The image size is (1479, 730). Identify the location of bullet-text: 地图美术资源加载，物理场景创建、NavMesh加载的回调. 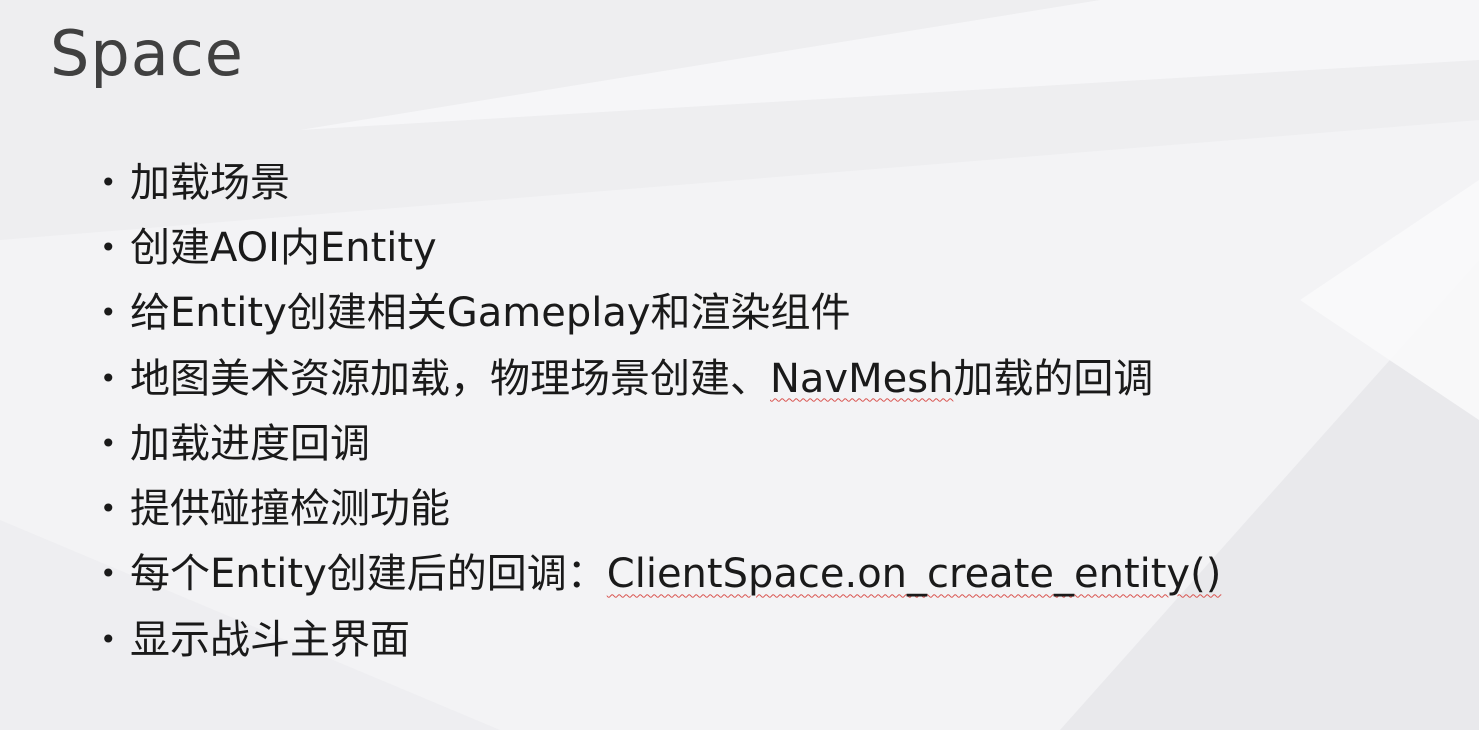
(641, 379).